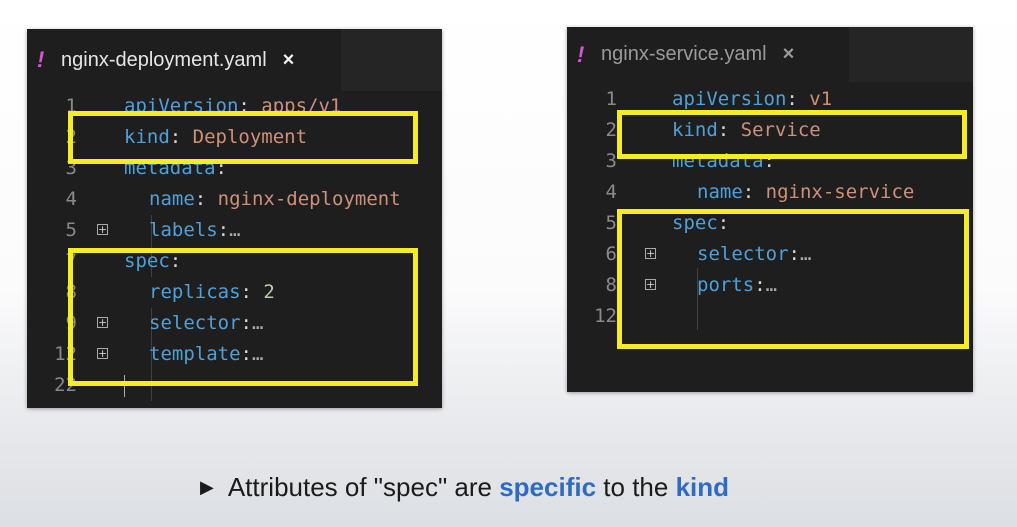 The width and height of the screenshot is (1017, 527). I want to click on tab-nginx-deployment: ! nginx-deployment.yaml ×, so click(184, 60).